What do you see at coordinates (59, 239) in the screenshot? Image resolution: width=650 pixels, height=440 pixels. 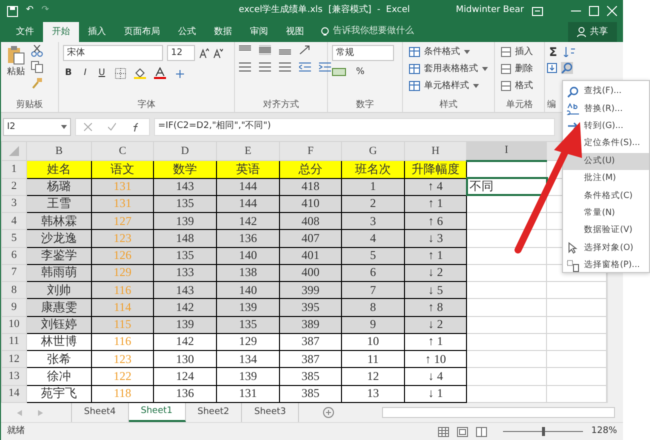 I see `table-cell: 沙龙逸` at bounding box center [59, 239].